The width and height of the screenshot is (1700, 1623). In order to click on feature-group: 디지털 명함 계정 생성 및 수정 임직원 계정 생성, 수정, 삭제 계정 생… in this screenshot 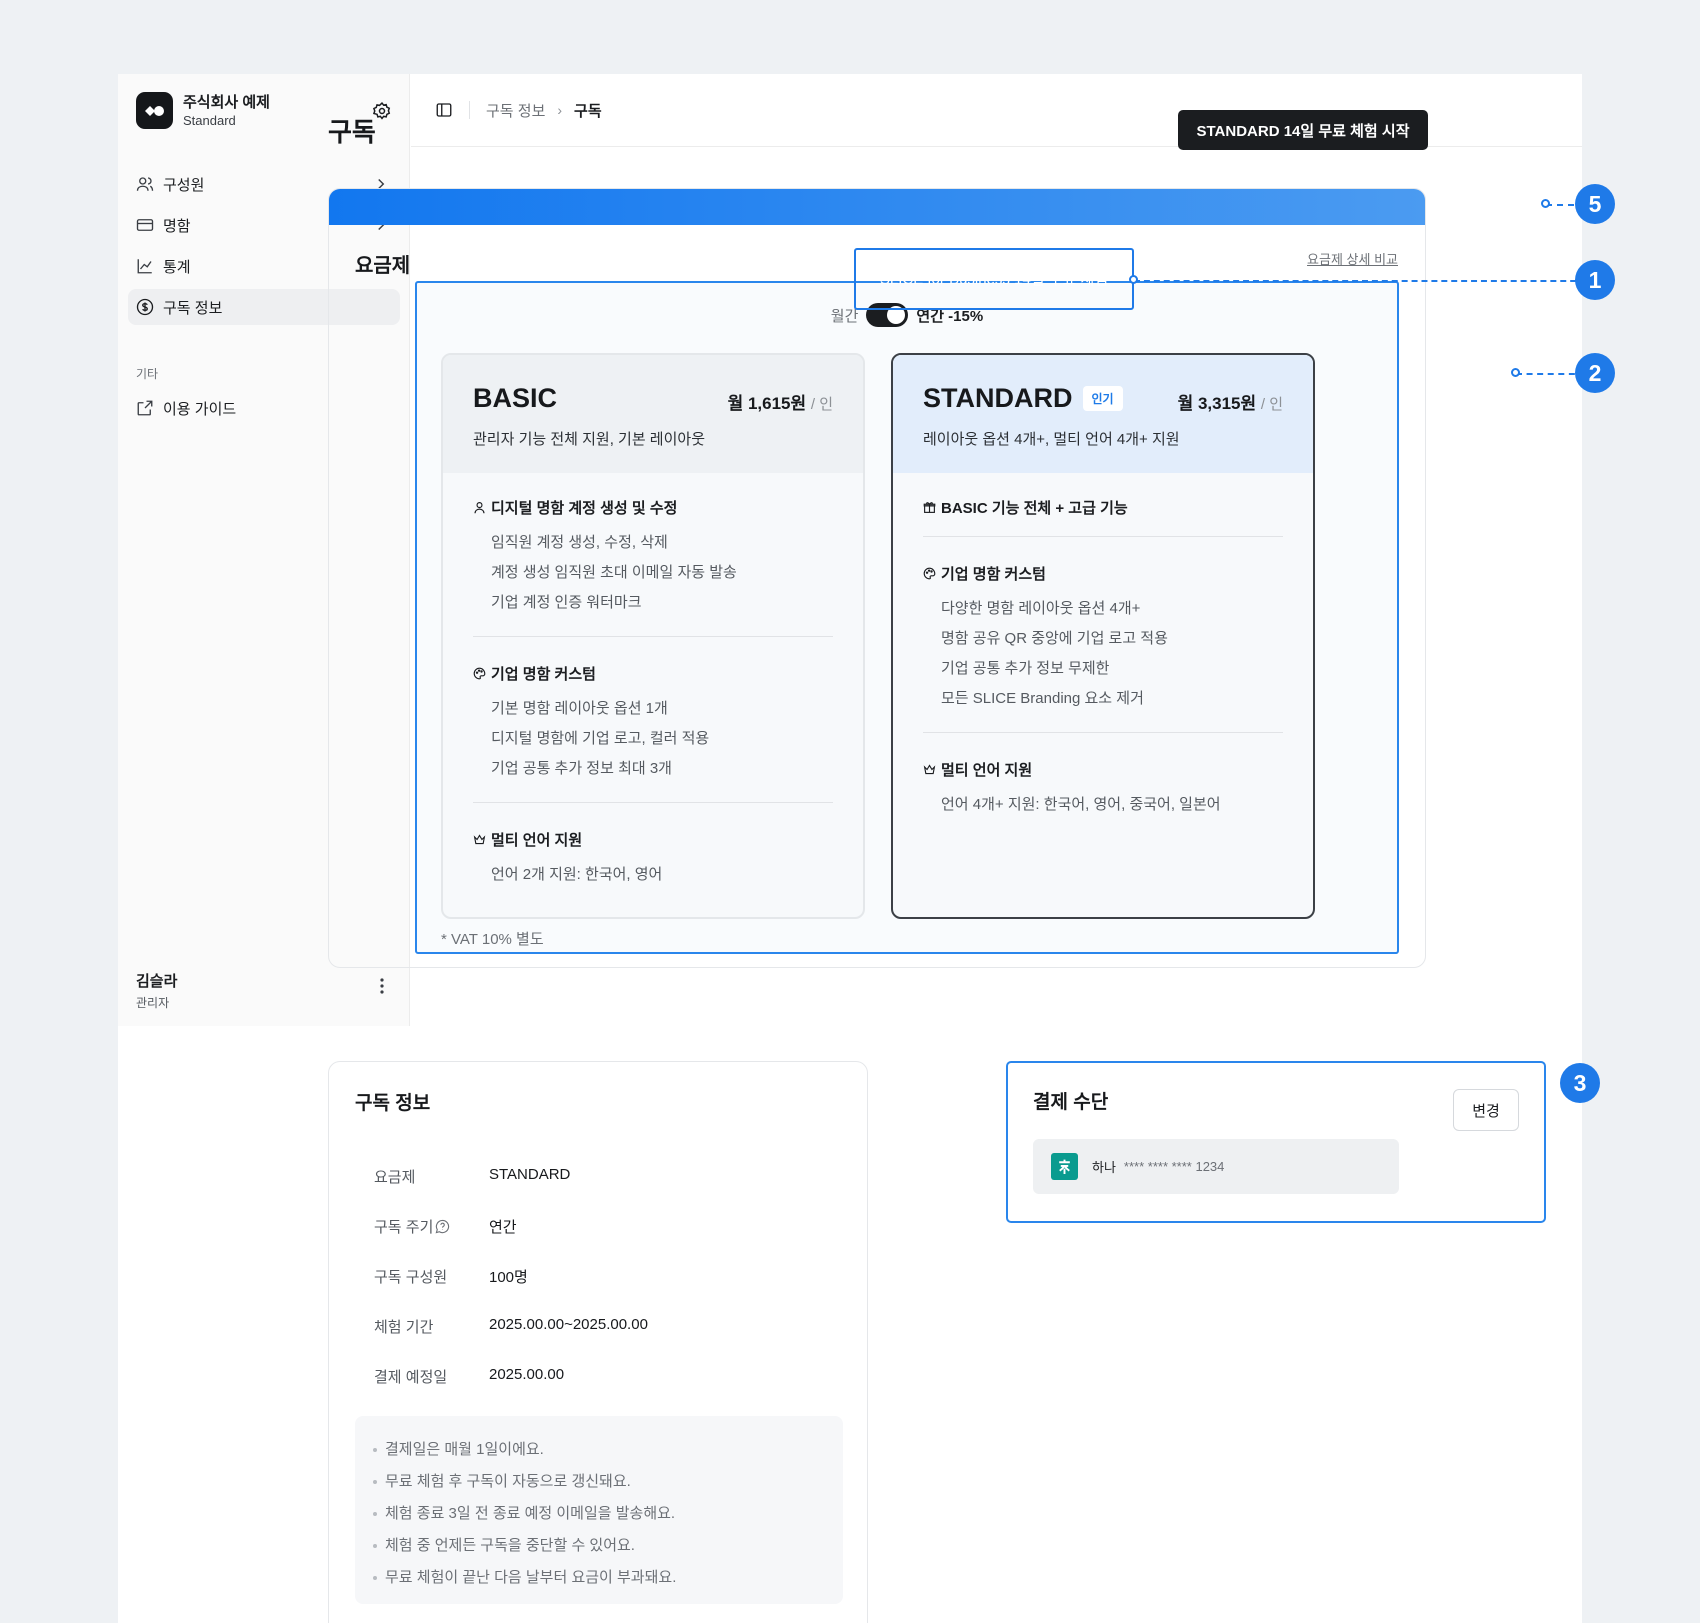, I will do `click(653, 567)`.